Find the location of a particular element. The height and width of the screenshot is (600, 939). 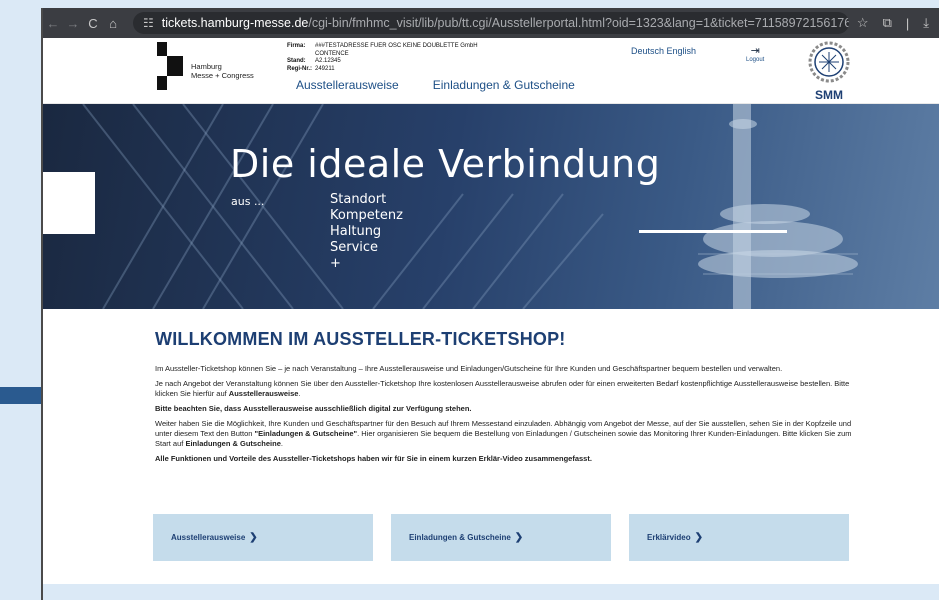

hero-accent-bar is located at coordinates (713, 231).